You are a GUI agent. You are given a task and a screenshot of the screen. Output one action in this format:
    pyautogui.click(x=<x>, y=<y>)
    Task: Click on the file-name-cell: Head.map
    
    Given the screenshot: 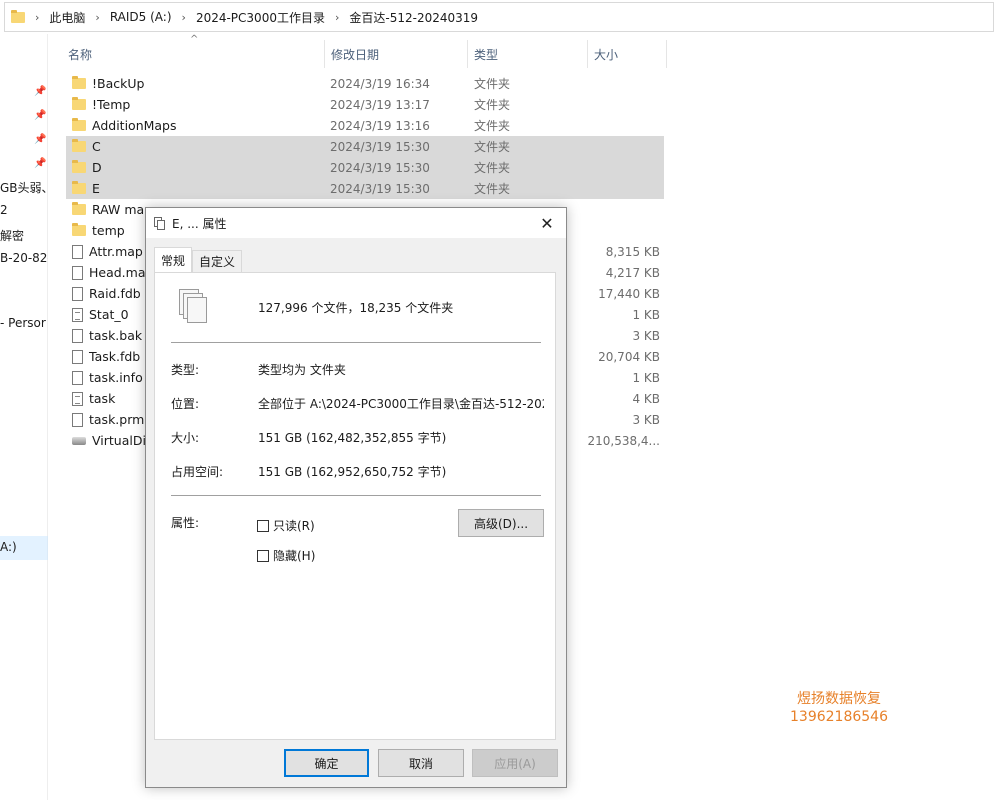 What is the action you would take?
    pyautogui.click(x=112, y=272)
    